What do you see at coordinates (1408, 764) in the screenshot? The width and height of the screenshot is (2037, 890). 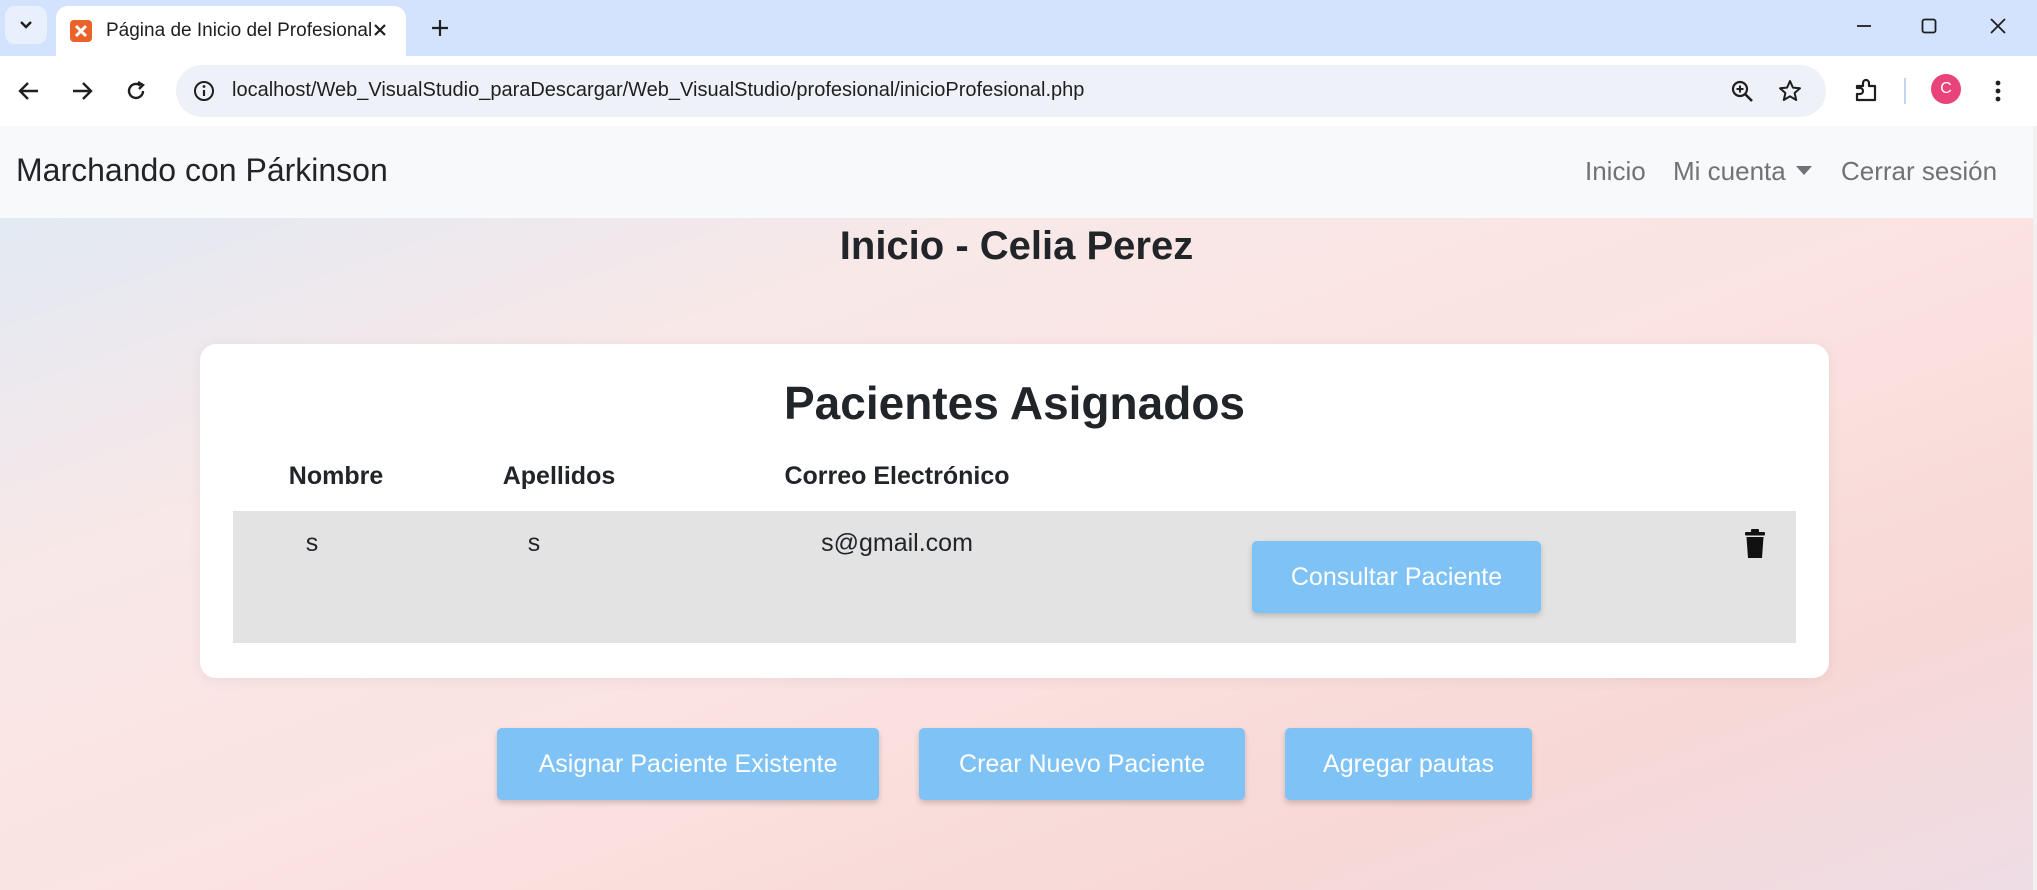 I see `add-guidelines-button: Agregar pautas` at bounding box center [1408, 764].